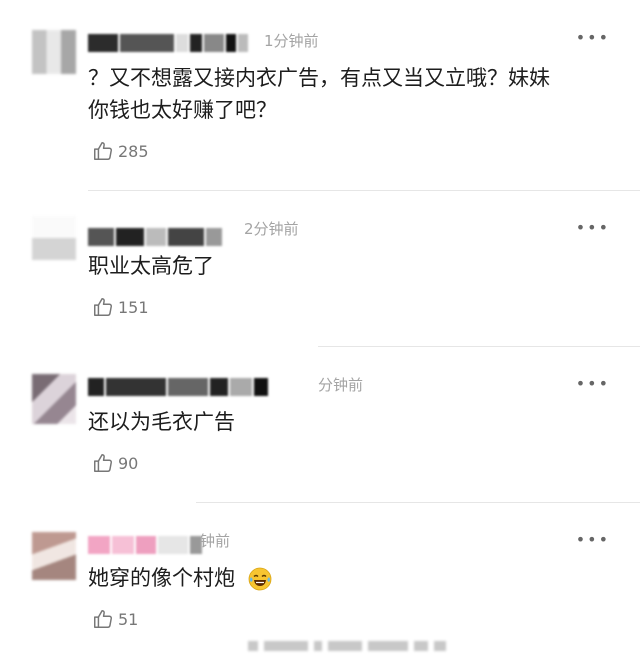 The width and height of the screenshot is (640, 655). Describe the element at coordinates (128, 463) in the screenshot. I see `like-count: 90` at that location.